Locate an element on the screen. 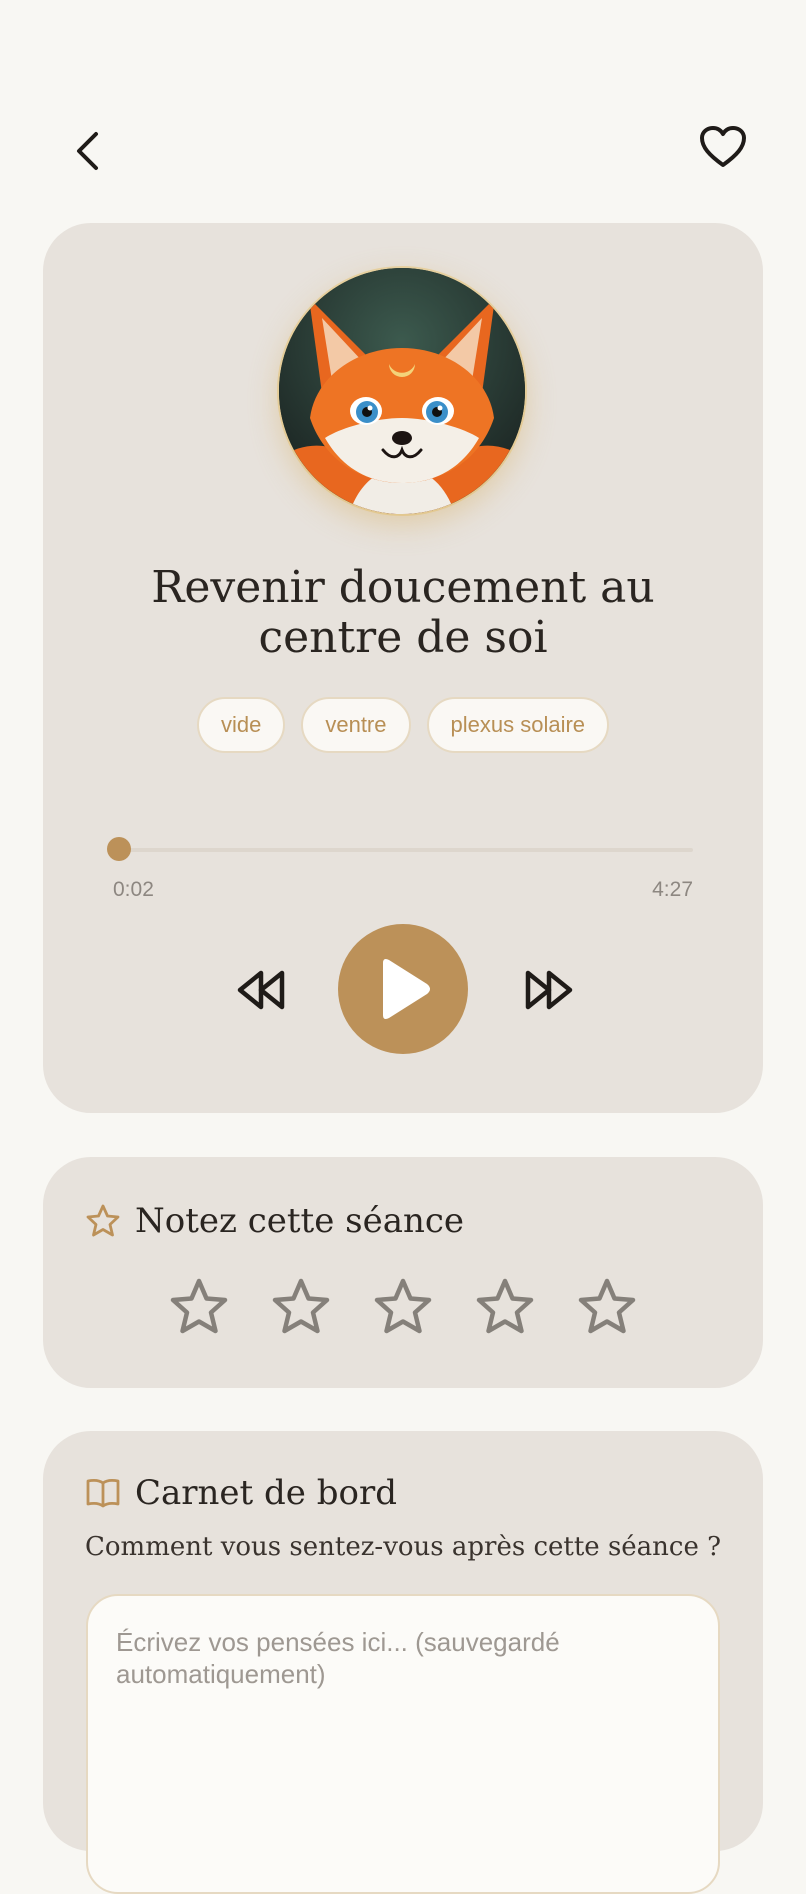 The image size is (806, 1894). tag-list: vide ventre plexus solaire is located at coordinates (403, 725).